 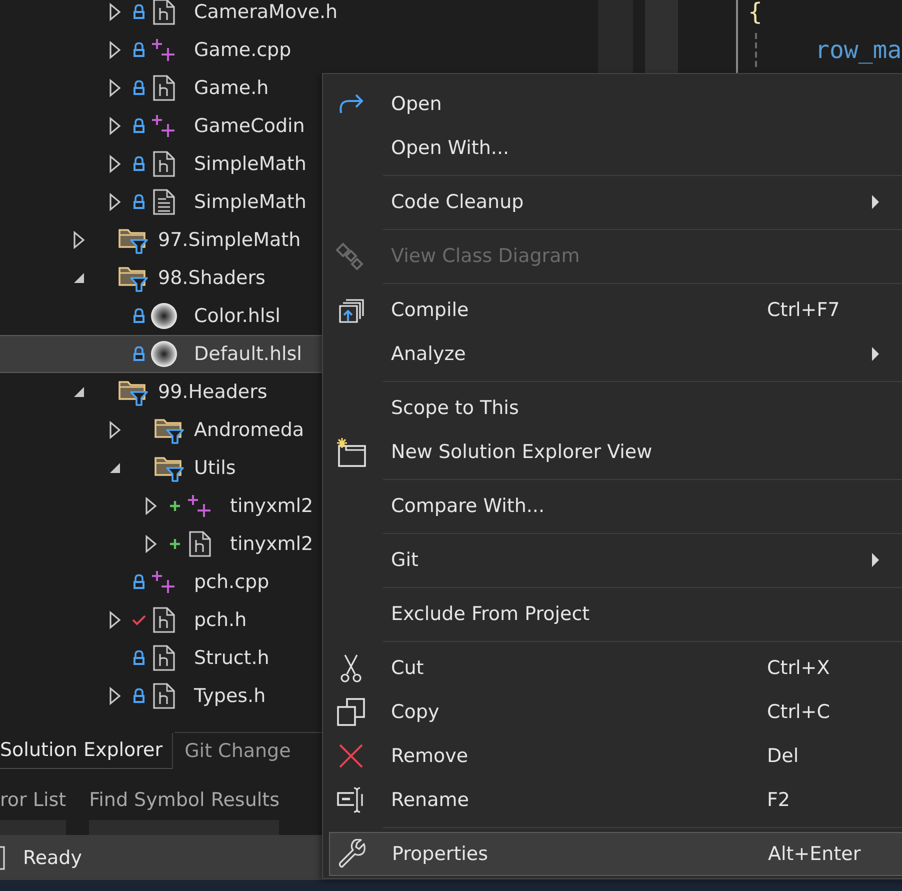 I want to click on file-name: Color.hlsl, so click(x=237, y=316).